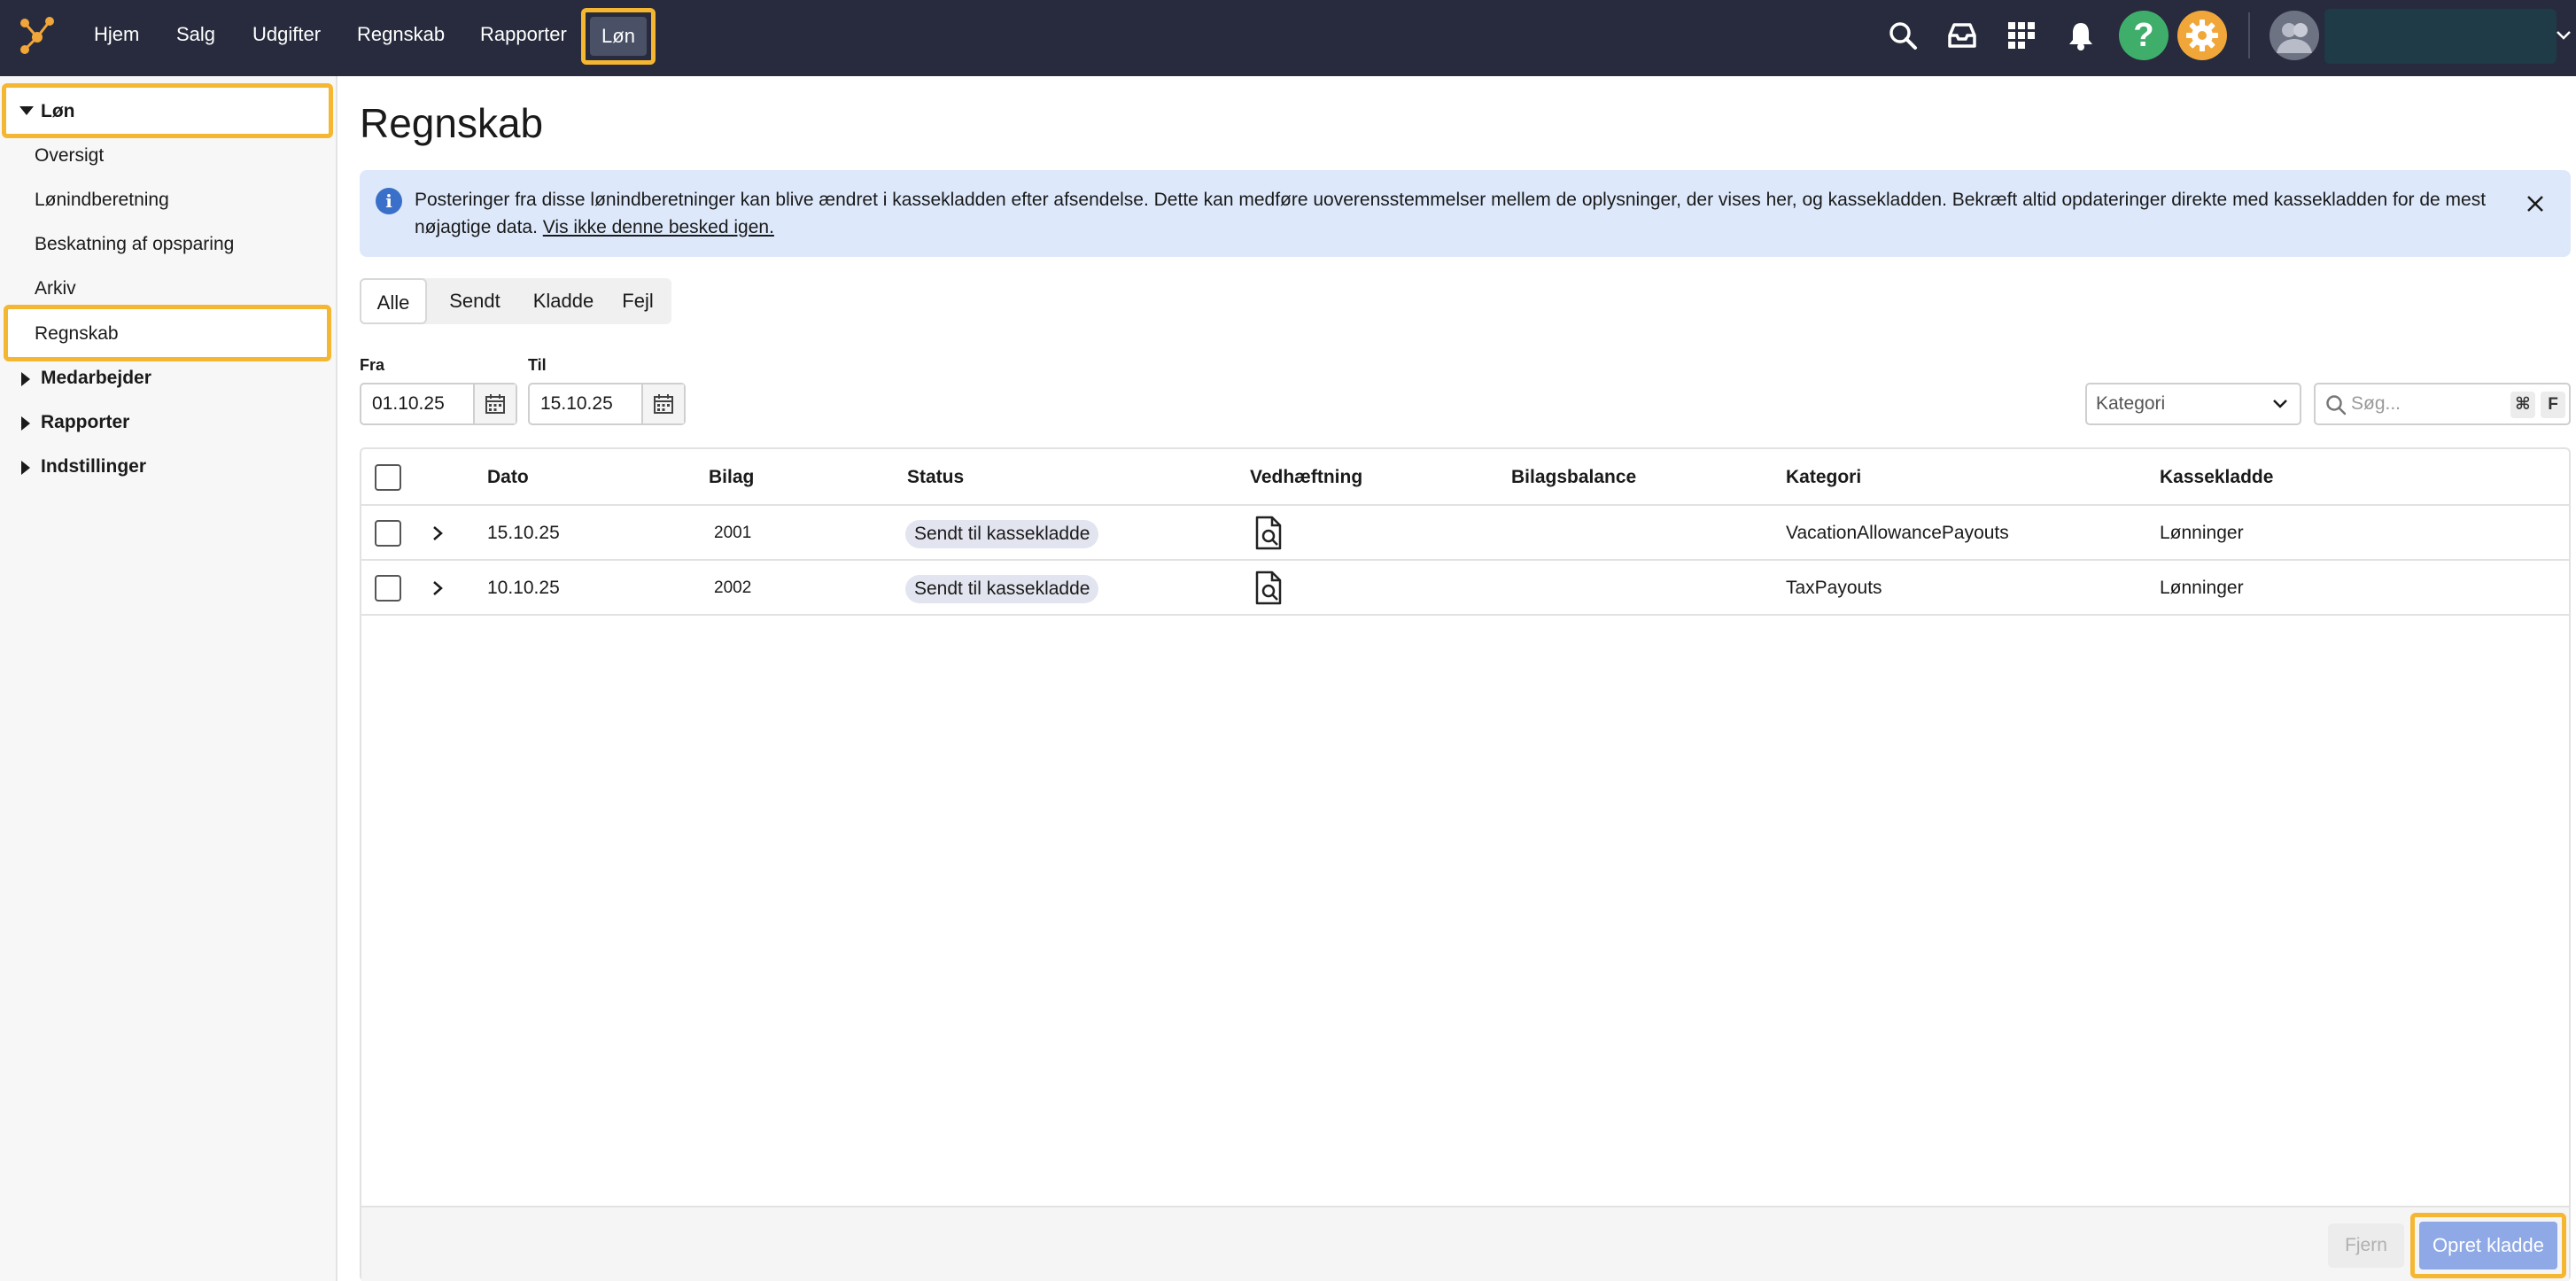 This screenshot has width=2576, height=1281. I want to click on search-field: ⌘ F, so click(2442, 404).